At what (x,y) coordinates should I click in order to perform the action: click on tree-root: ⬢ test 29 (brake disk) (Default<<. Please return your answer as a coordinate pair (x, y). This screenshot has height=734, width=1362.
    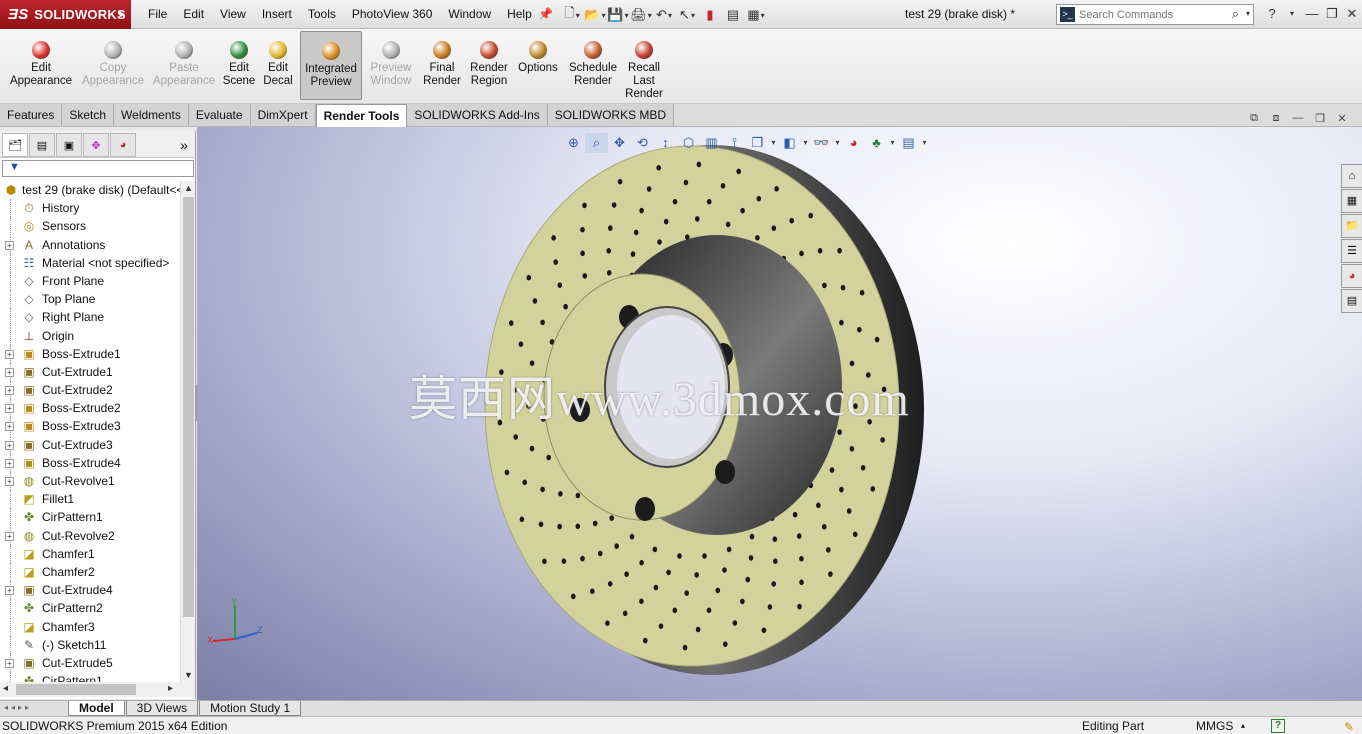
    Looking at the image, I should click on (90, 190).